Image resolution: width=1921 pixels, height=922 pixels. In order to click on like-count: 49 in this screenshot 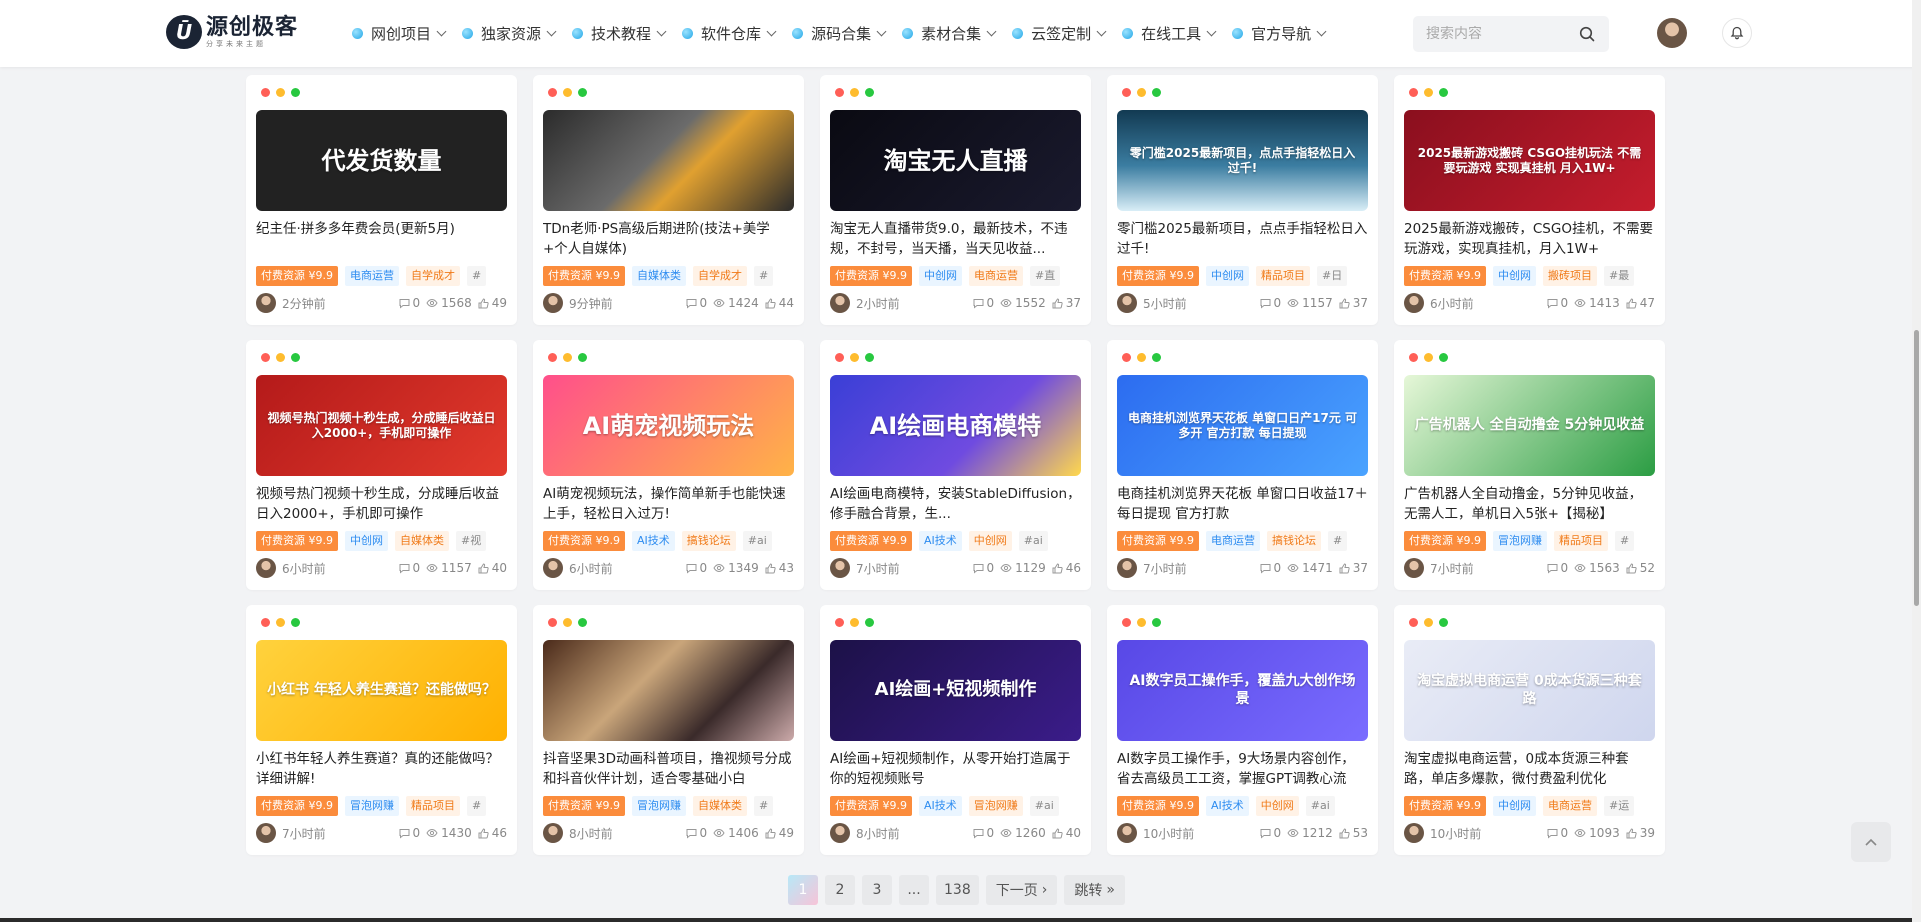, I will do `click(492, 303)`.